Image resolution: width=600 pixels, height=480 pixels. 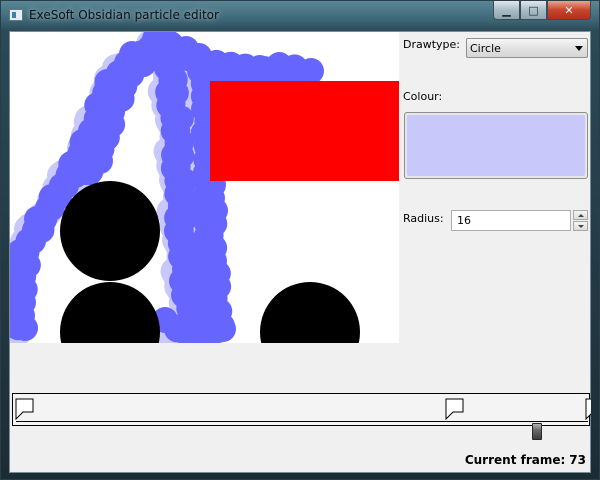 I want to click on current-frame-value: 73, so click(x=577, y=460).